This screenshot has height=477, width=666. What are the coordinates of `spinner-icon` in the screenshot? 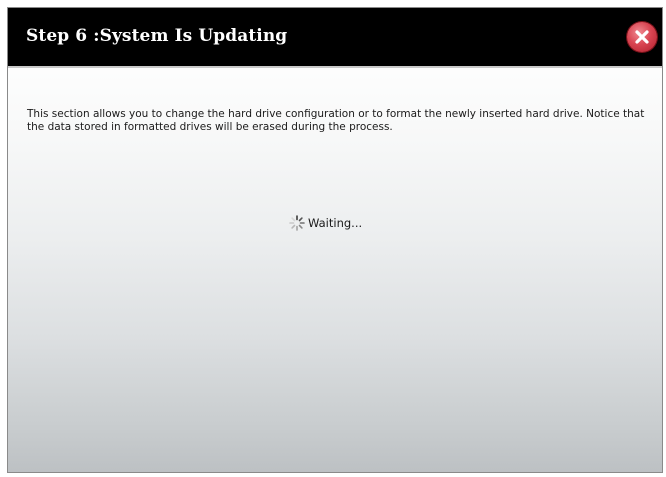 It's located at (297, 223).